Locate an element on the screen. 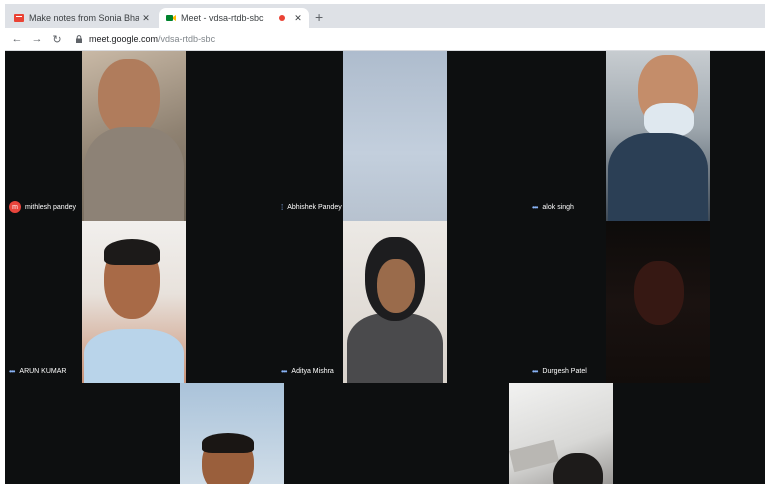  url-path: /vdsa-rtdb-sbc is located at coordinates (187, 39).